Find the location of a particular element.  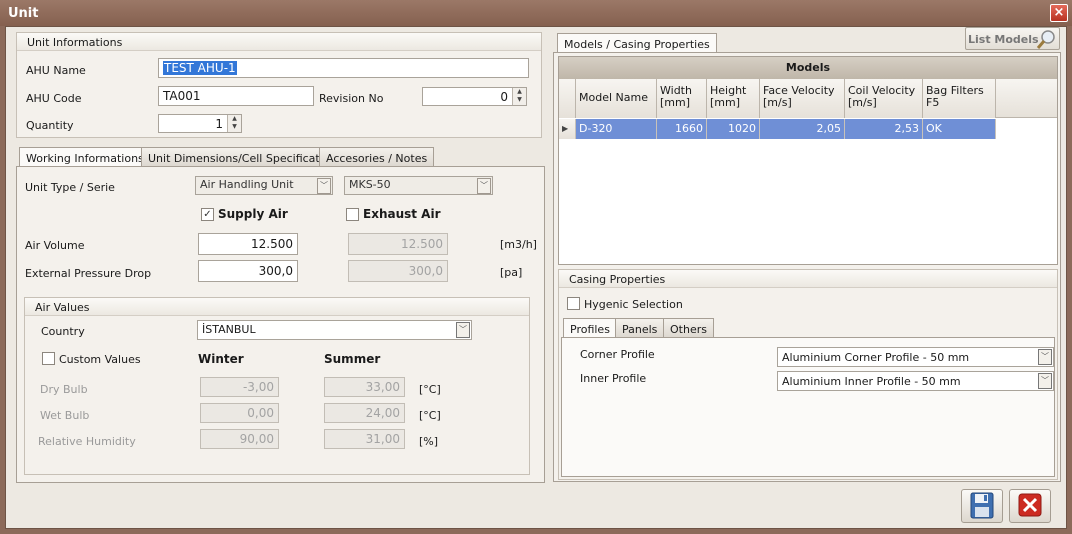

casing-header: Casing Properties is located at coordinates (808, 279).